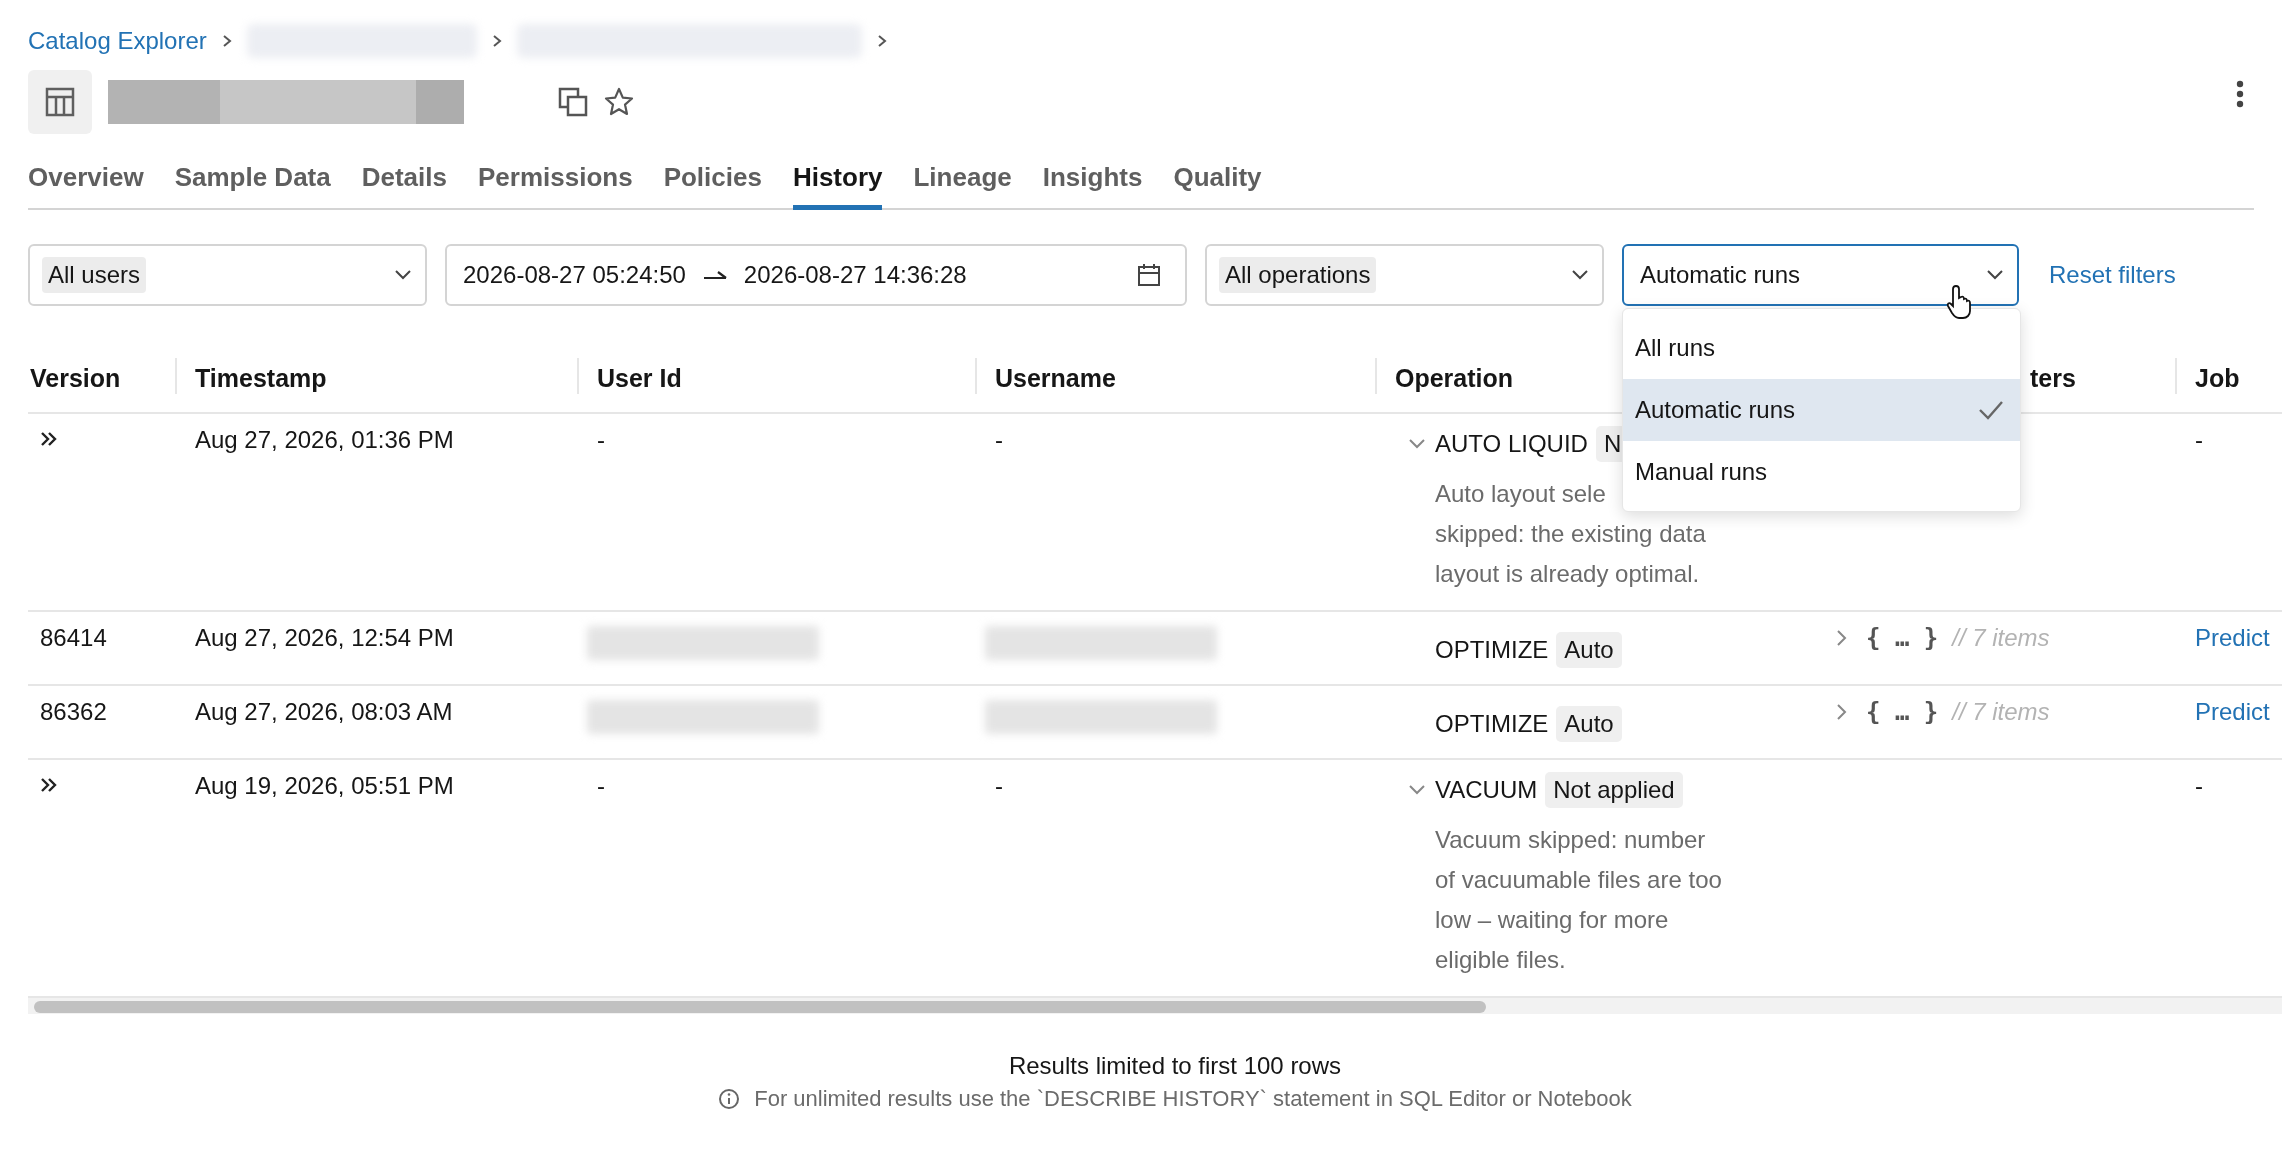  Describe the element at coordinates (1486, 790) in the screenshot. I see `operation-name: VACUUM` at that location.